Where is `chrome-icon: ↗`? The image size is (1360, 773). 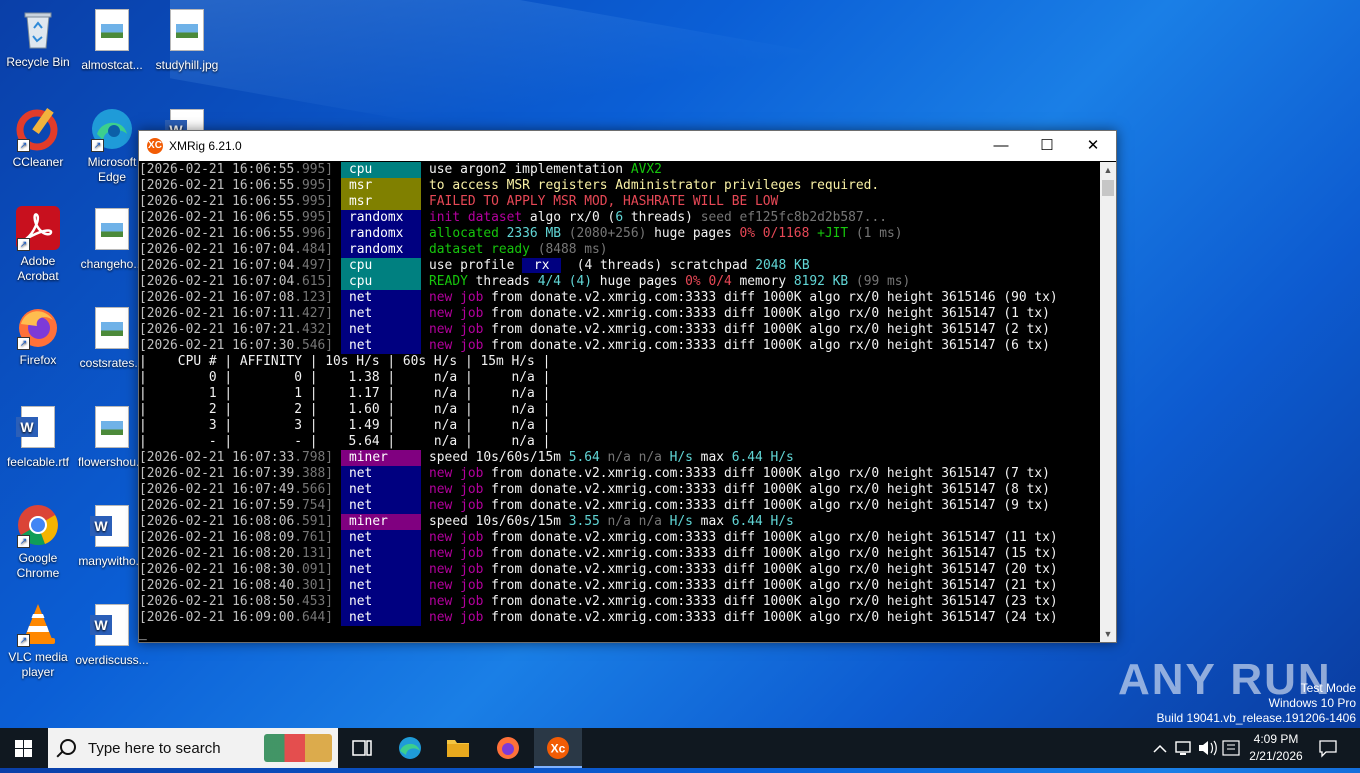 chrome-icon: ↗ is located at coordinates (38, 525).